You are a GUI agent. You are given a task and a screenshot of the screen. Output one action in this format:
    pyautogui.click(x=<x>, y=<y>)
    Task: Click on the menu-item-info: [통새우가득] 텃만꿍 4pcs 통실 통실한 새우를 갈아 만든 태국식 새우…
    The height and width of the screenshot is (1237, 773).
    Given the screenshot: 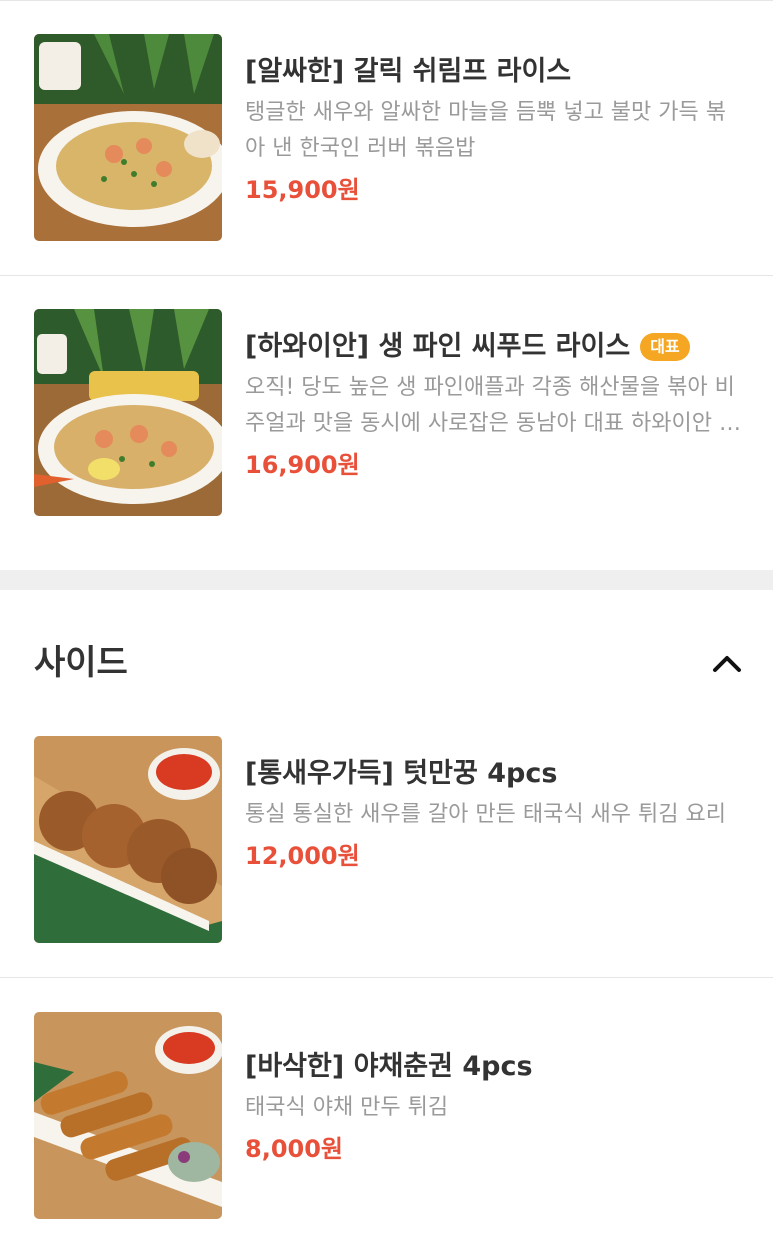 What is the action you would take?
    pyautogui.click(x=494, y=814)
    